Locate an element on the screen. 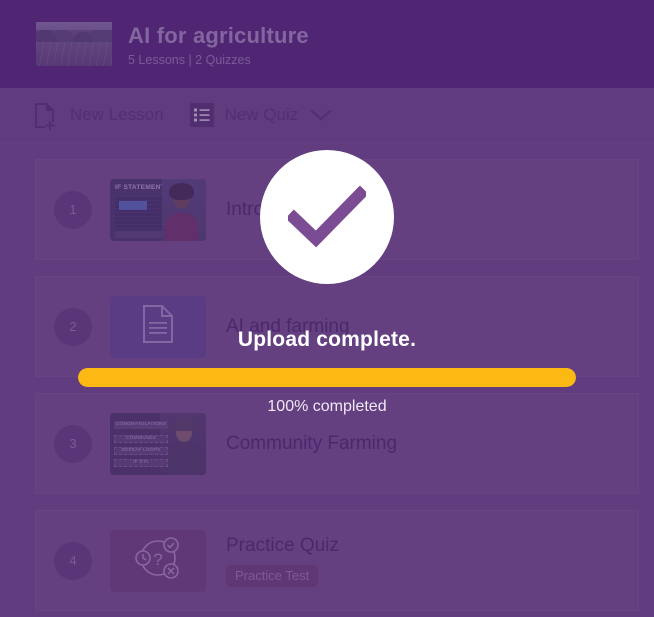 The image size is (654, 617). upload-progress-label: 100% completed is located at coordinates (327, 406).